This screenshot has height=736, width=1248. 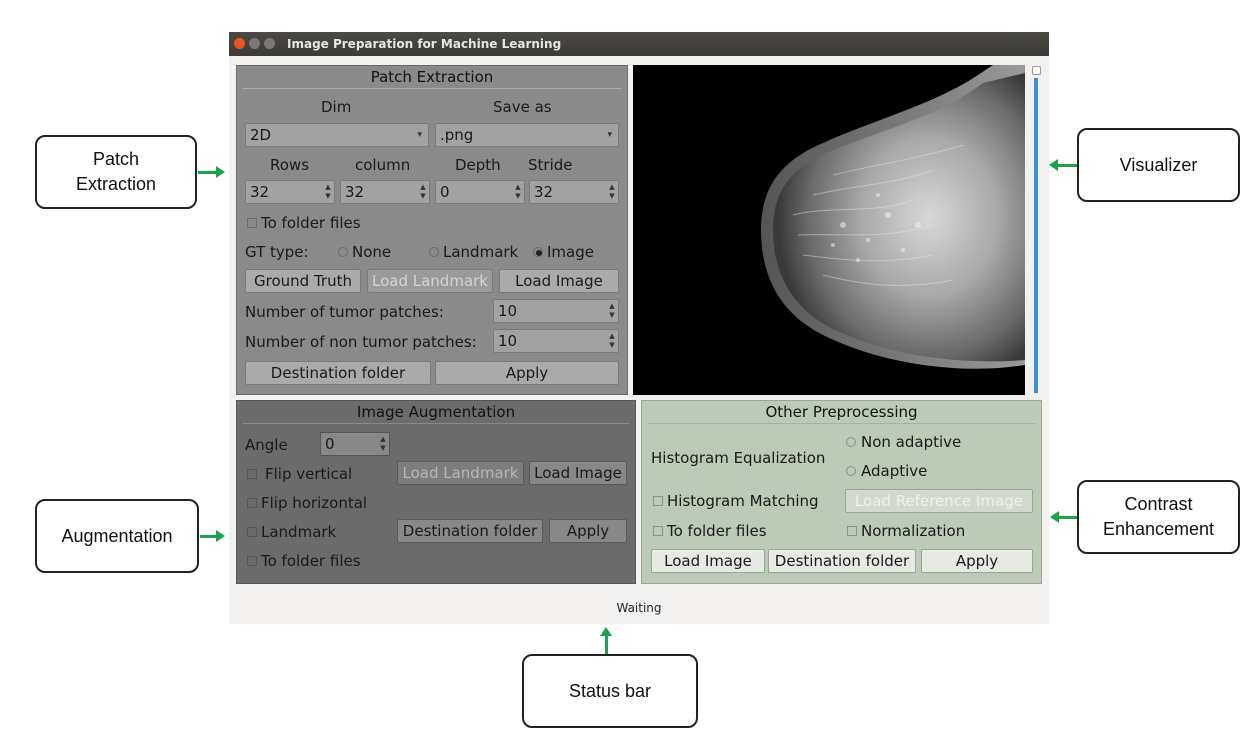 What do you see at coordinates (610, 691) in the screenshot?
I see `status-bar-callout: Status bar` at bounding box center [610, 691].